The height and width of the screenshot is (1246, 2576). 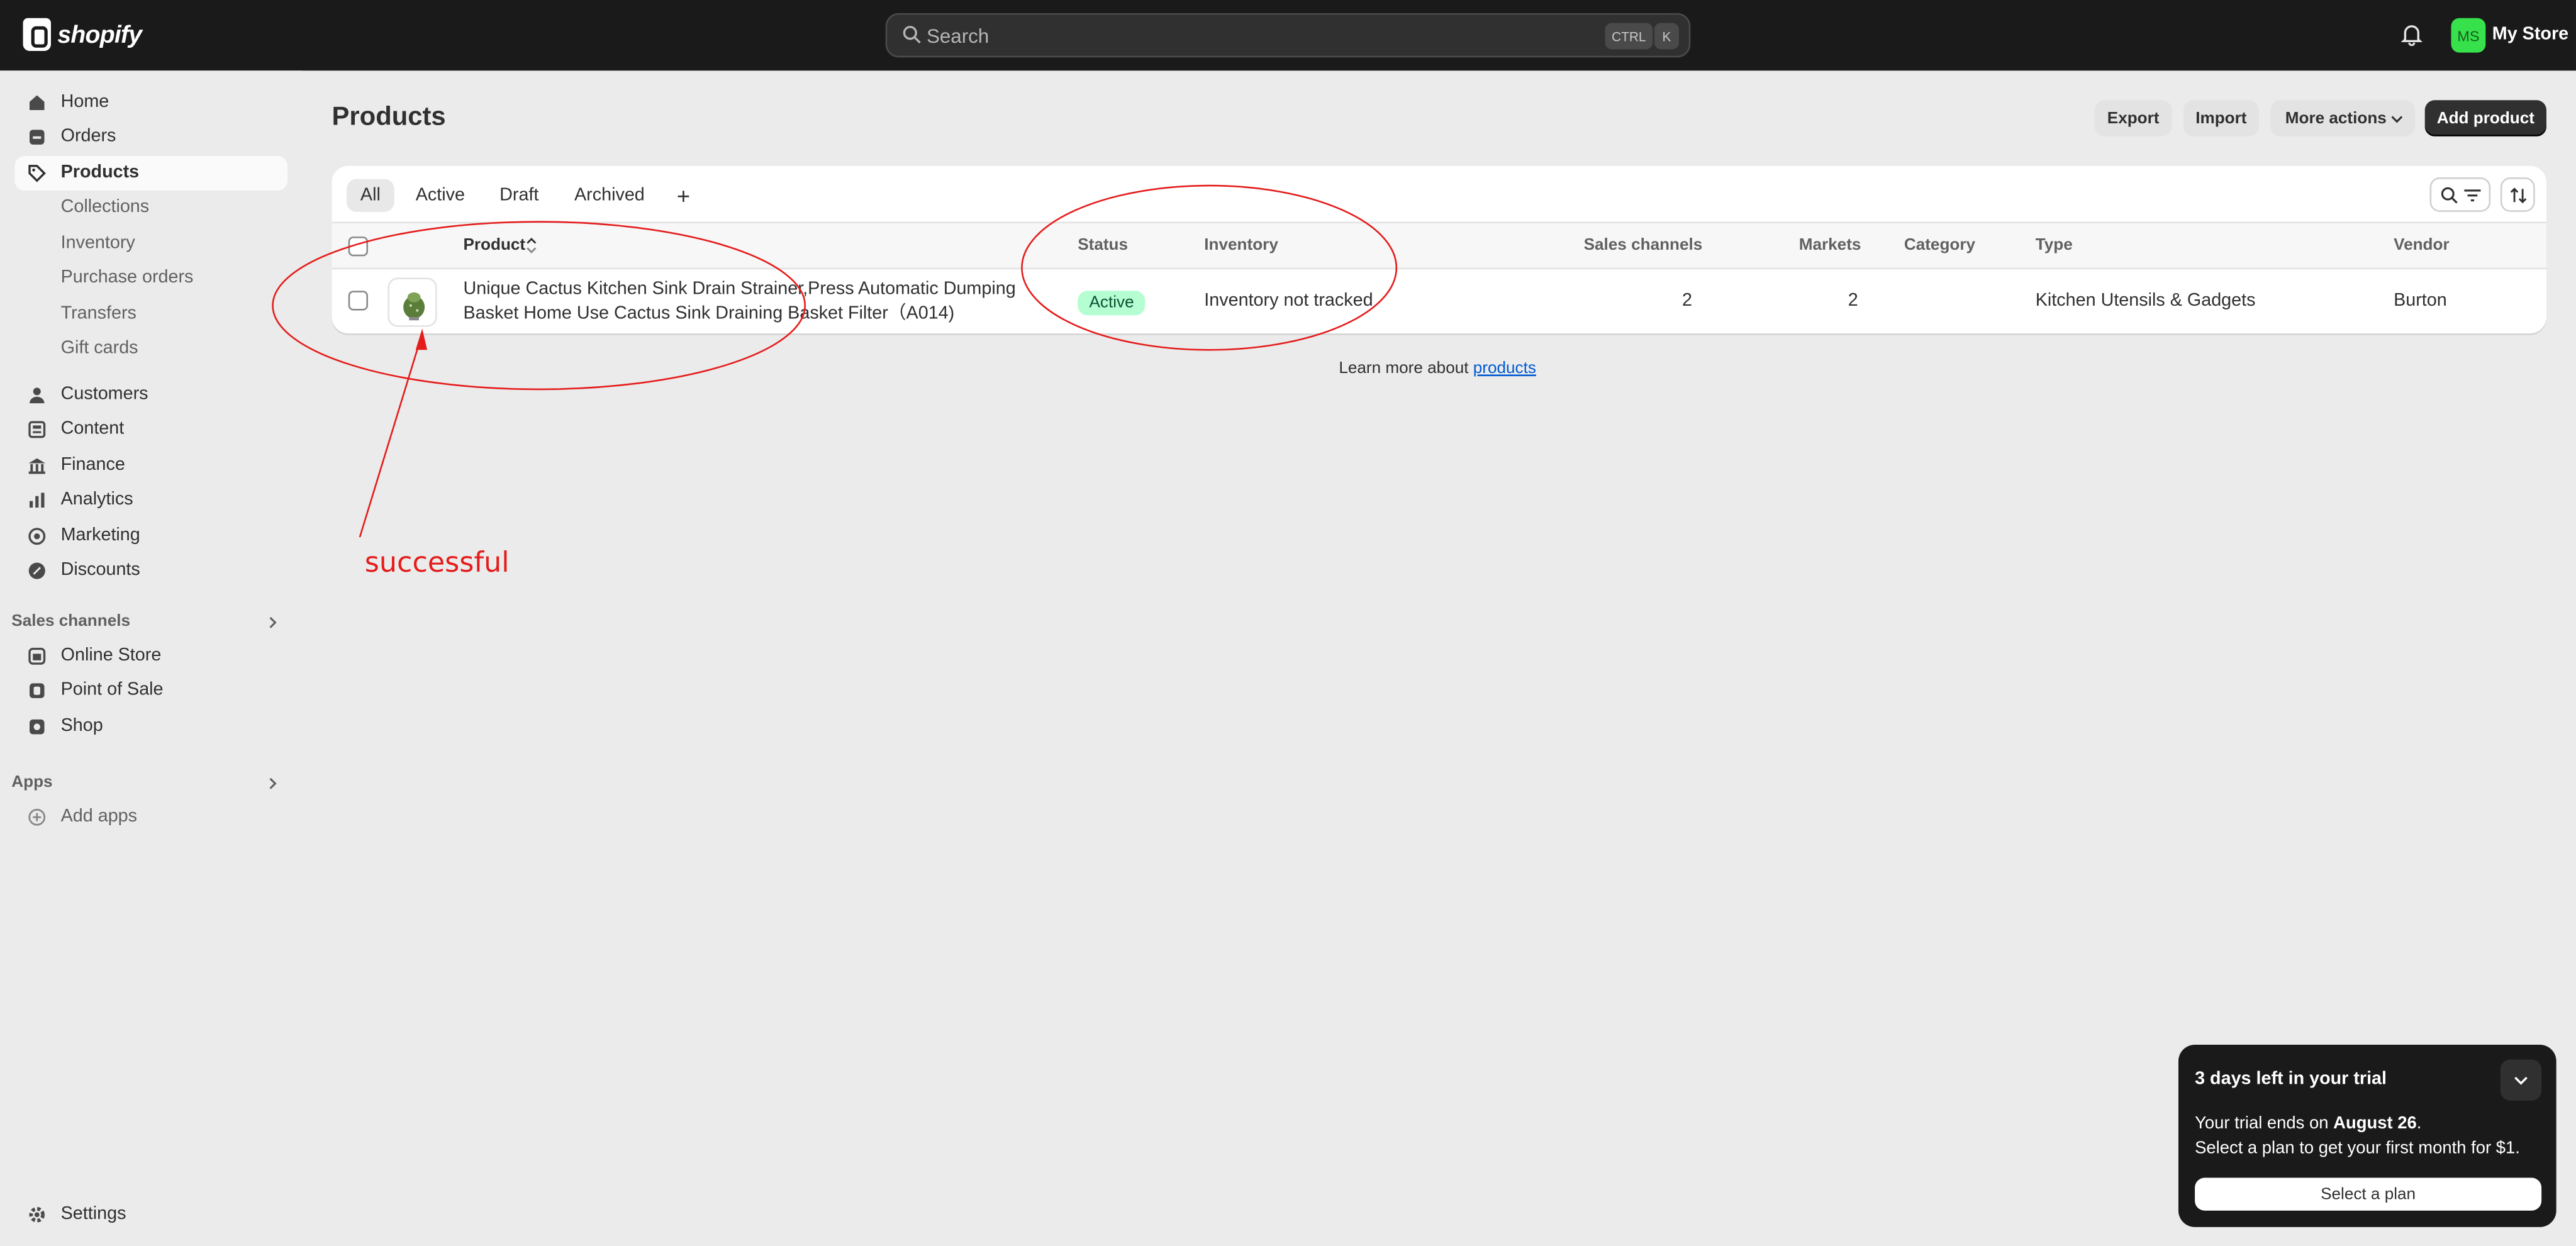 I want to click on discount-icon, so click(x=36, y=570).